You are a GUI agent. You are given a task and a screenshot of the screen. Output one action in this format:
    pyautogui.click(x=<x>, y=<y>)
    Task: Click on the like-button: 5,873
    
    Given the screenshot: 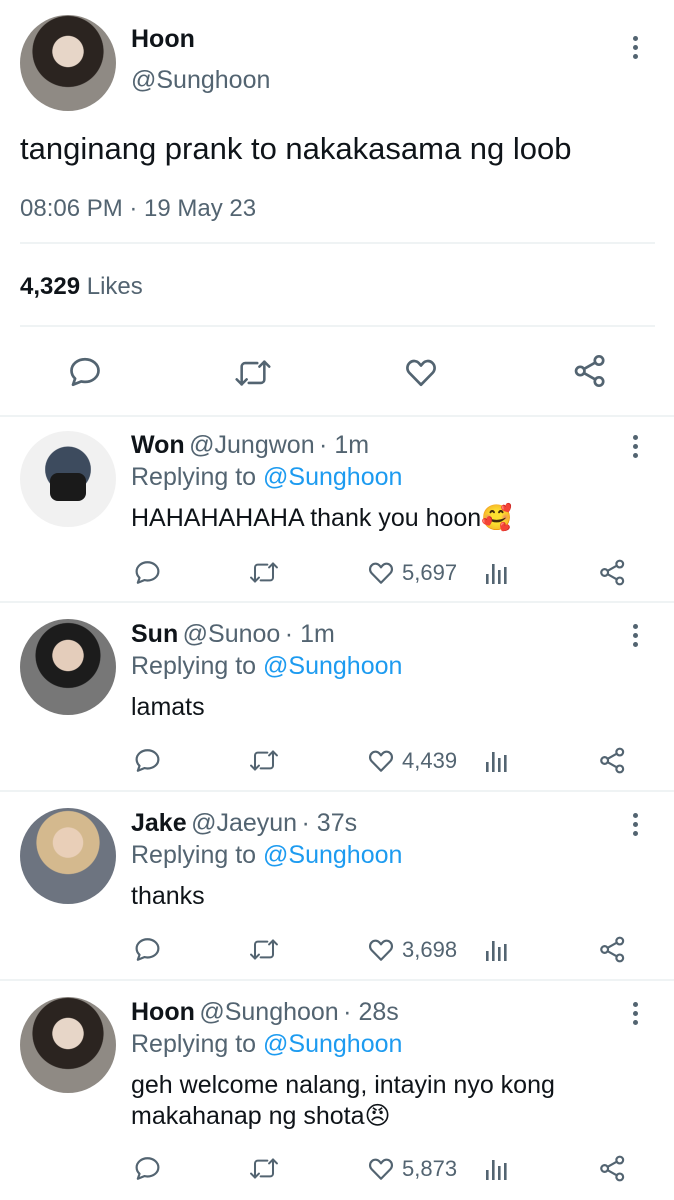 What is the action you would take?
    pyautogui.click(x=411, y=1168)
    